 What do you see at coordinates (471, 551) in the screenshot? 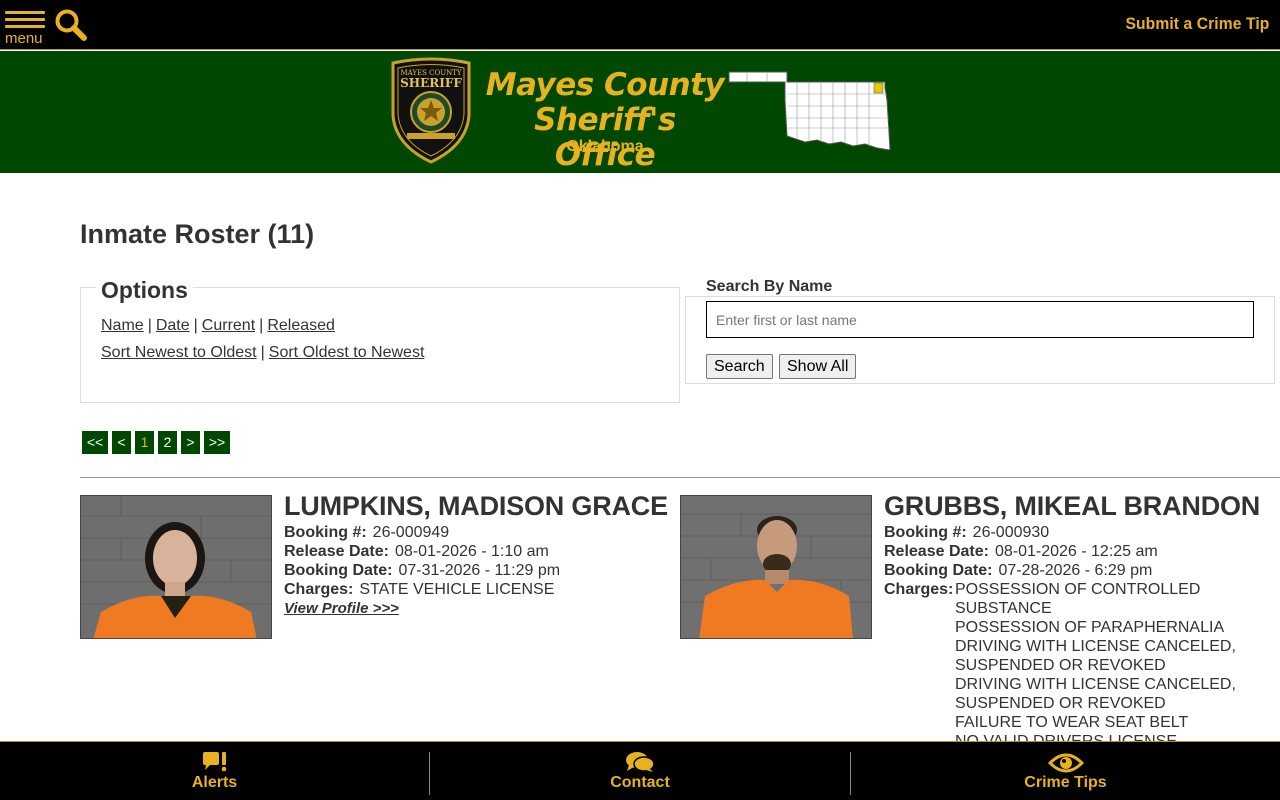
I see `release-date-value: 08-01-2026 - 1:10 am` at bounding box center [471, 551].